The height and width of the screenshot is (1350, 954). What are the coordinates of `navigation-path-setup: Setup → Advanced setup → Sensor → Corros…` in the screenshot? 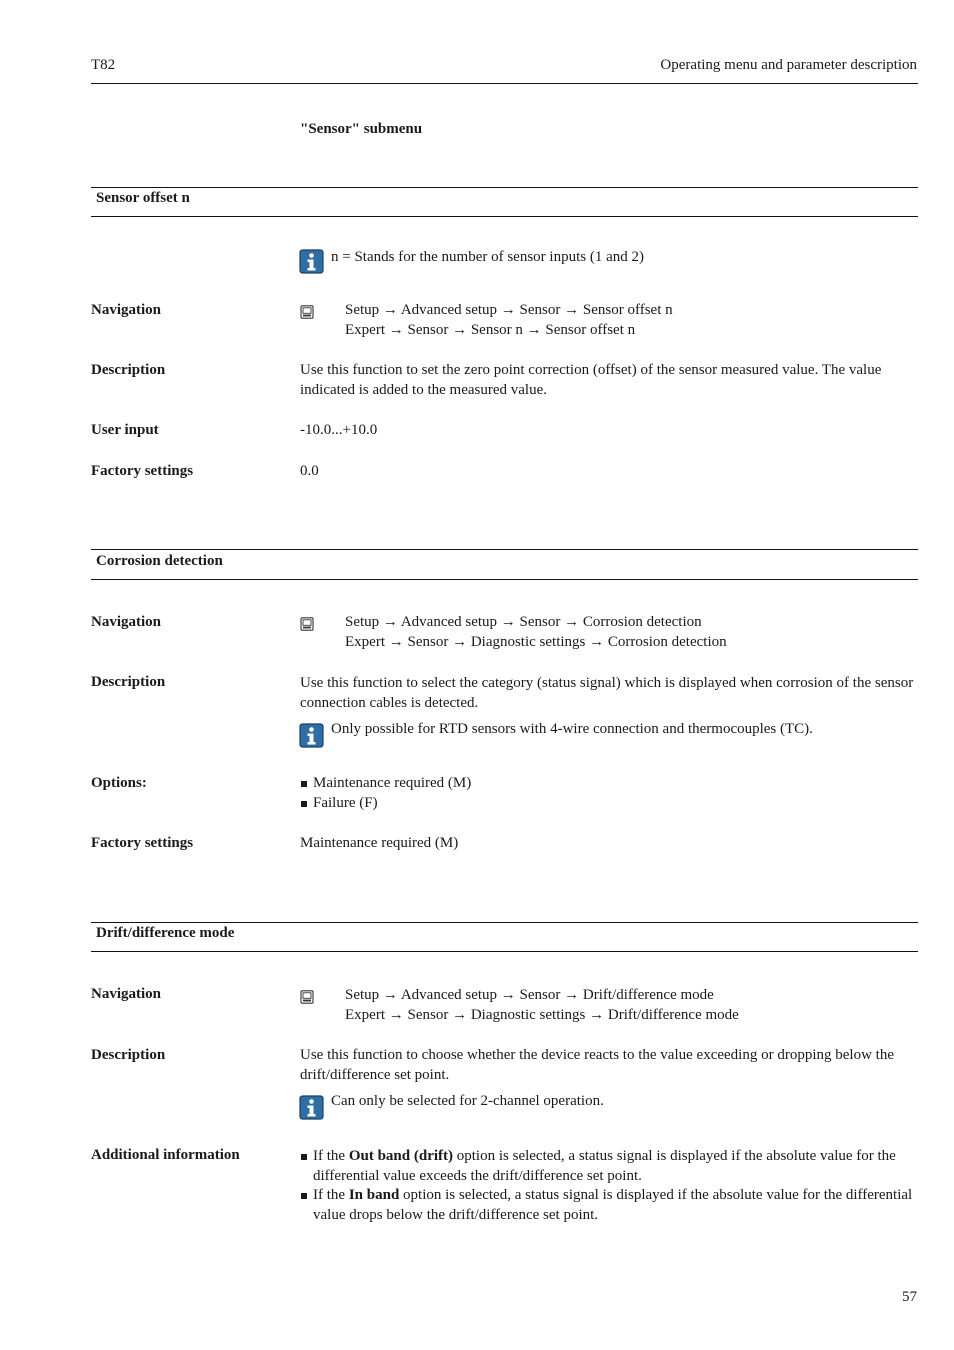 It's located at (523, 622).